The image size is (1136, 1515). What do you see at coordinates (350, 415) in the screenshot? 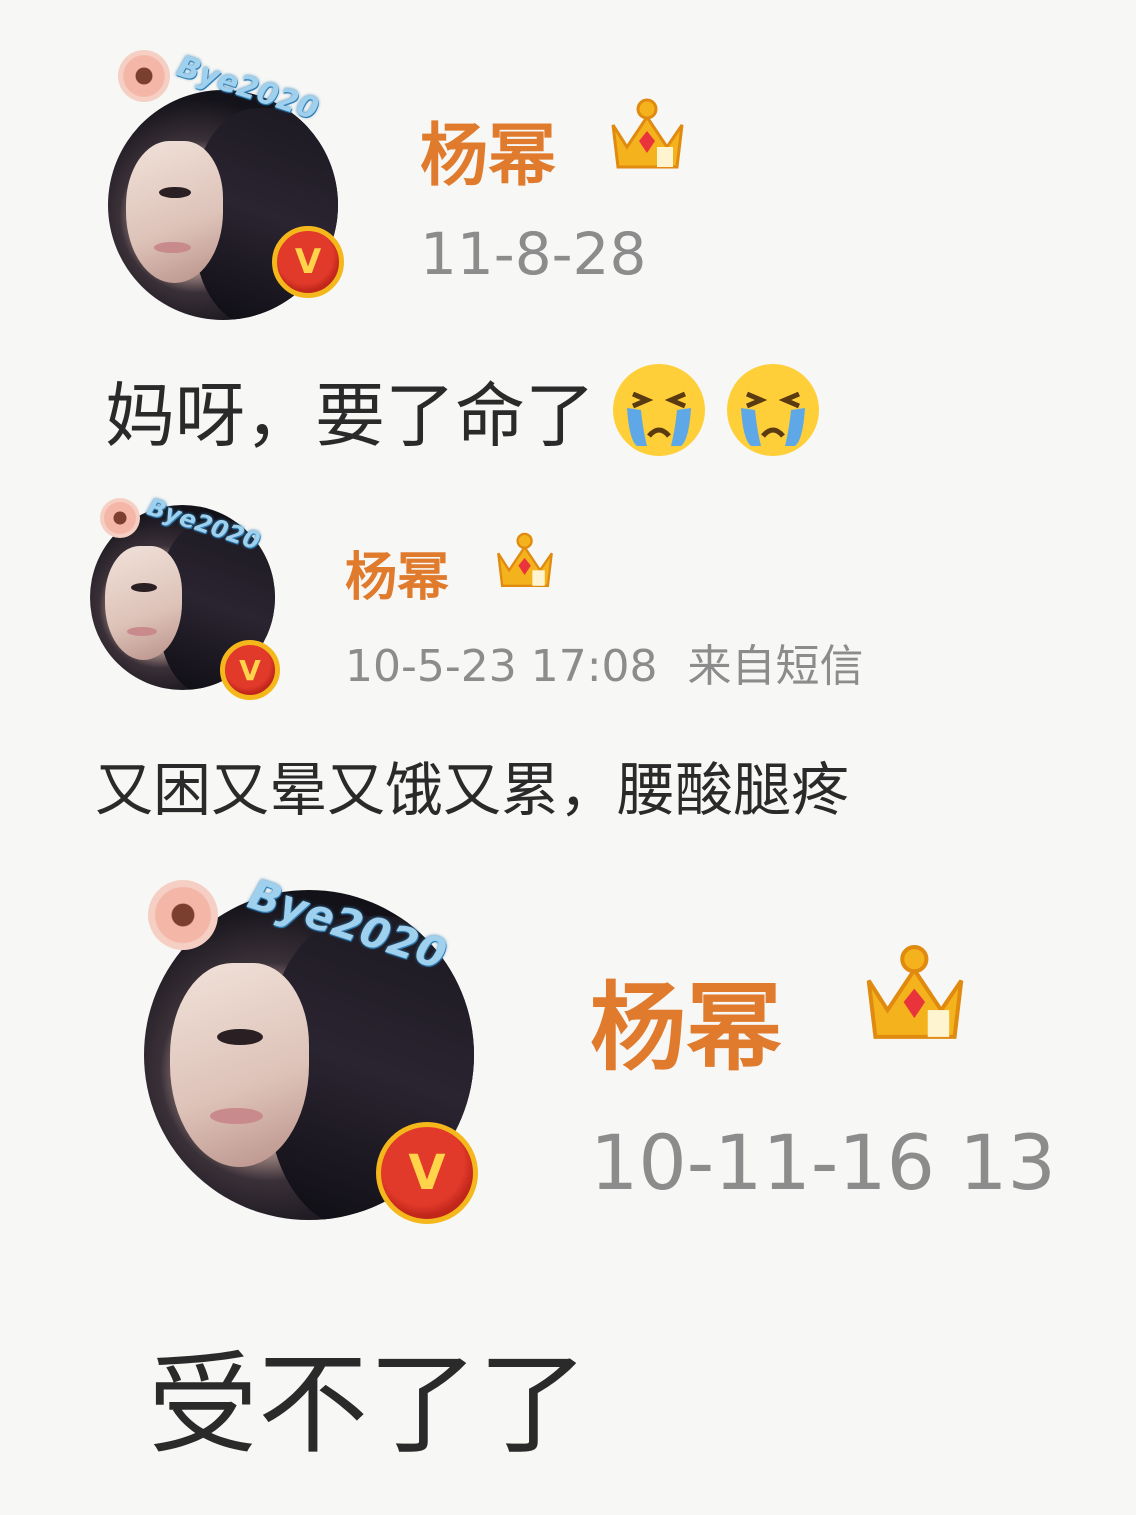
I see `post-text: 妈呀，要了命了` at bounding box center [350, 415].